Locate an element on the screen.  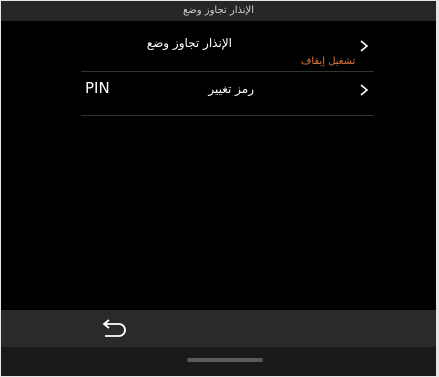
bottom-bar is located at coordinates (218, 328).